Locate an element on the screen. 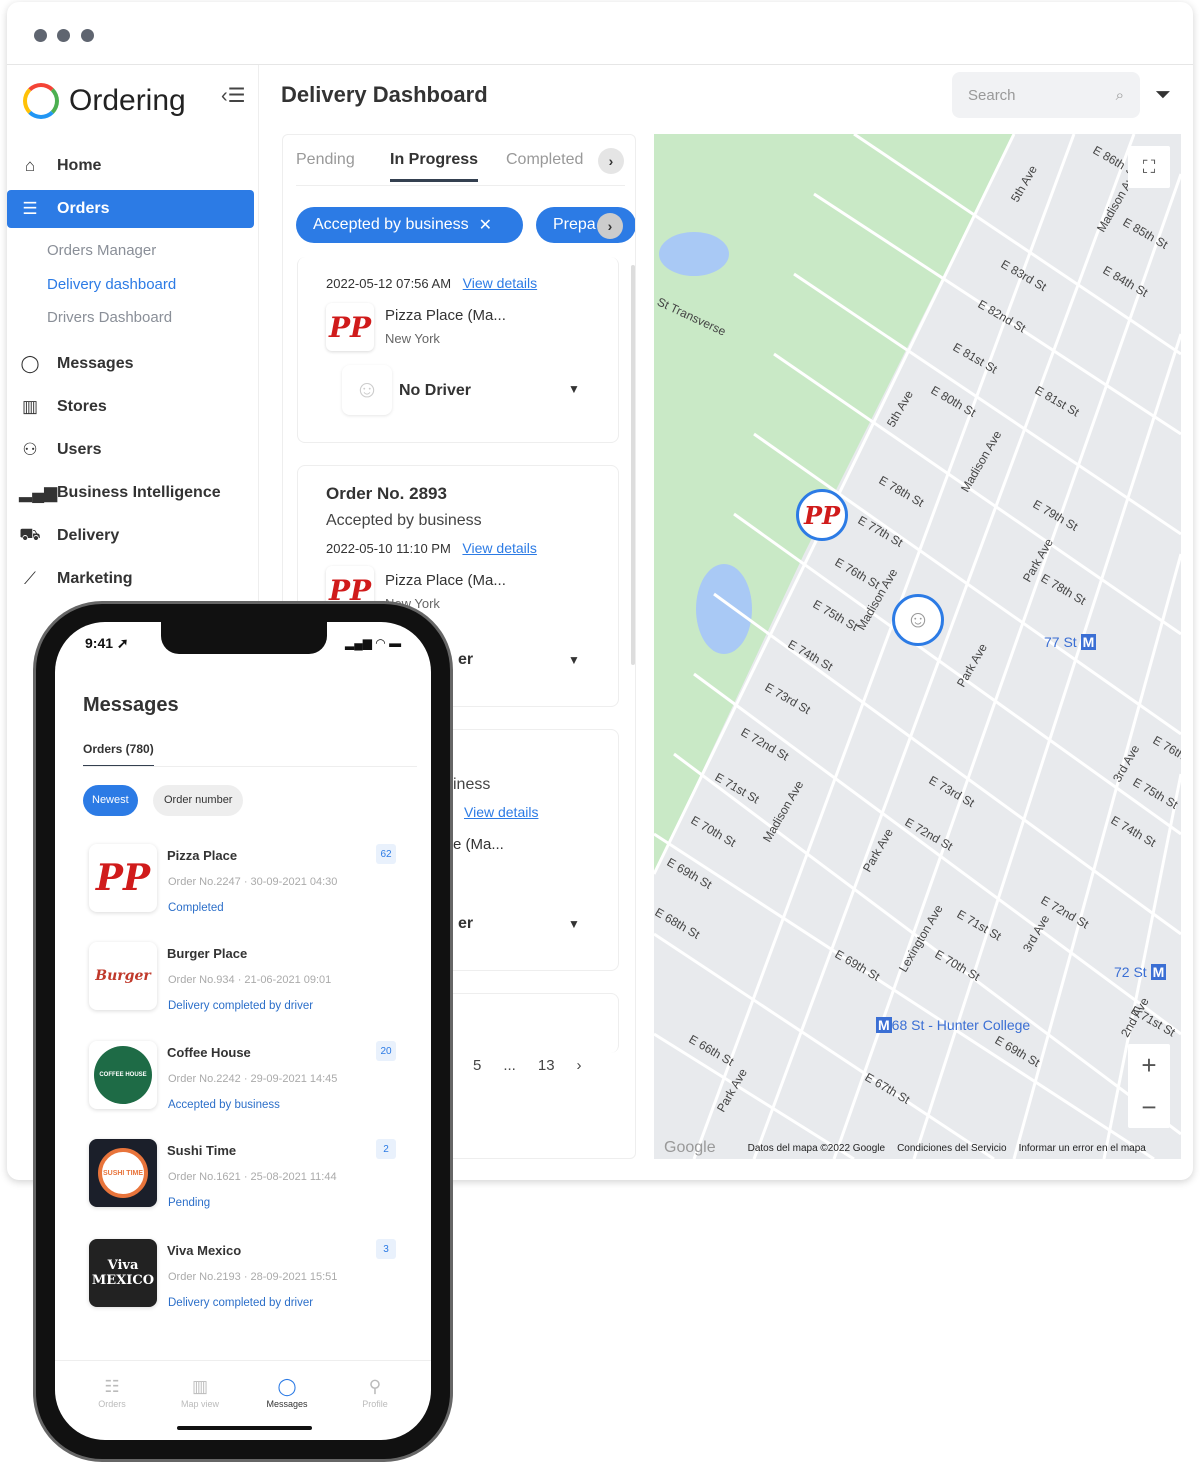 The height and width of the screenshot is (1466, 1200). transit-label: 72 St is located at coordinates (1130, 972).